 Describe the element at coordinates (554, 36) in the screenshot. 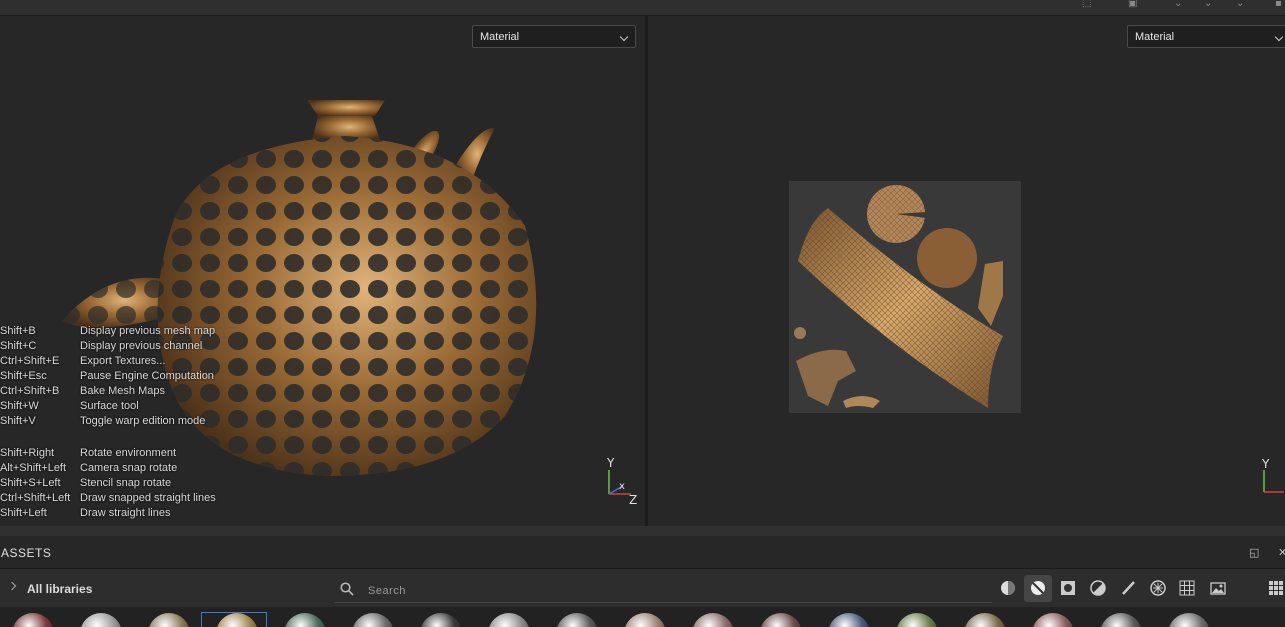

I see `channel-dropdown-3d: Material` at that location.